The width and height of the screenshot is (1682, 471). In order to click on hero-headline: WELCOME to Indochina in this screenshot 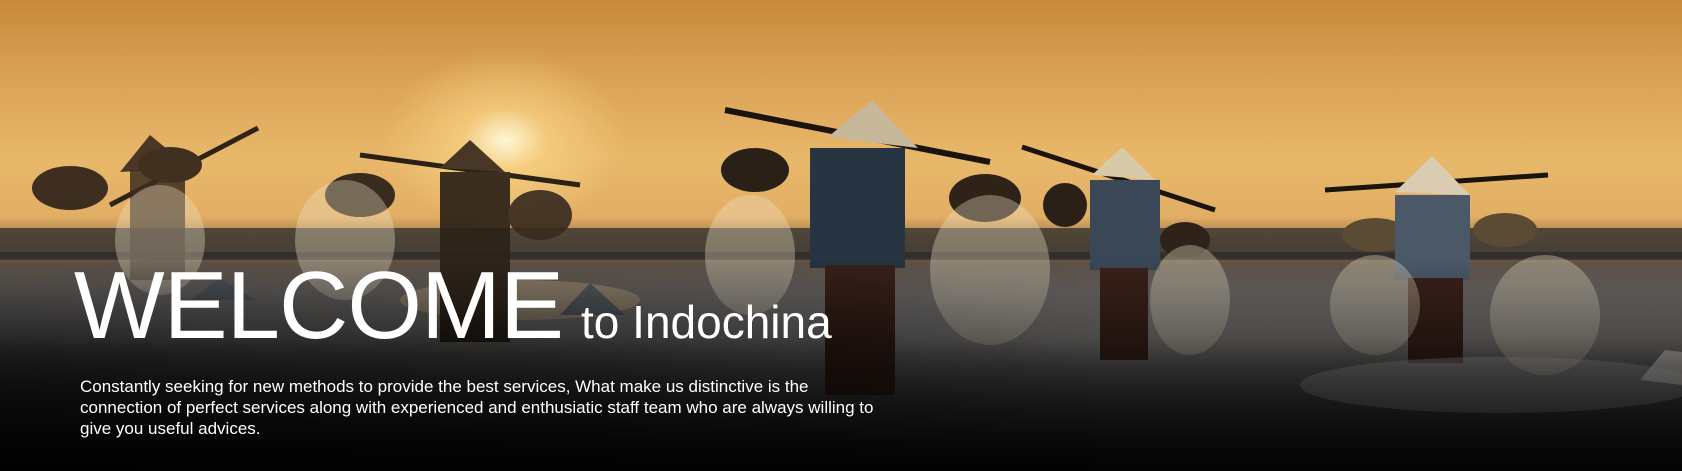, I will do `click(453, 306)`.